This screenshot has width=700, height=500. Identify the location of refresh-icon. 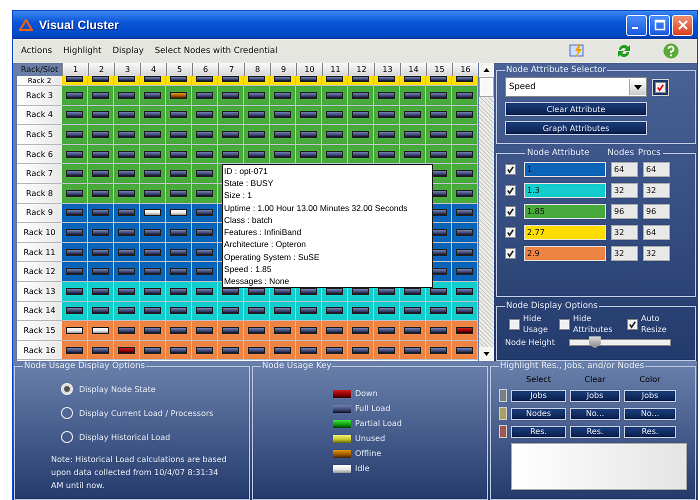
(624, 51).